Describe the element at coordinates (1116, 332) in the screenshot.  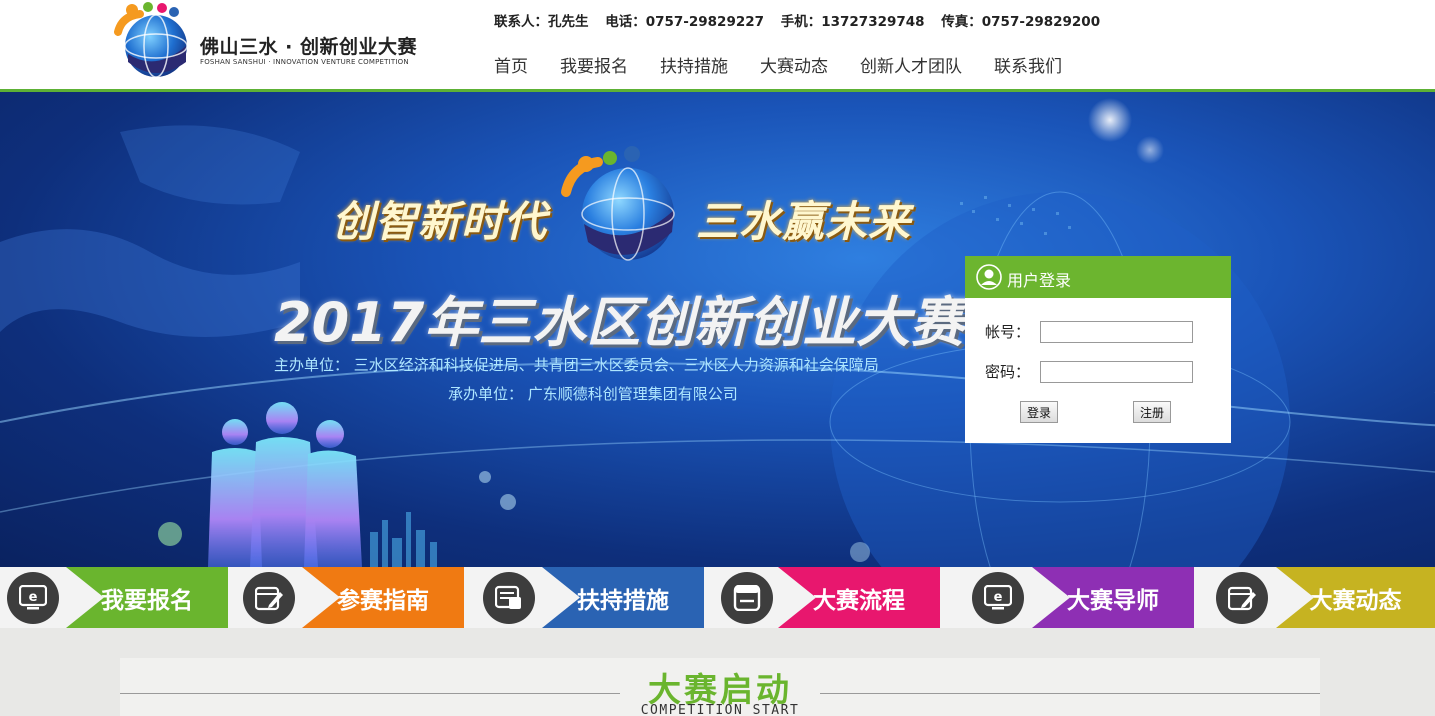
I see `account-input` at that location.